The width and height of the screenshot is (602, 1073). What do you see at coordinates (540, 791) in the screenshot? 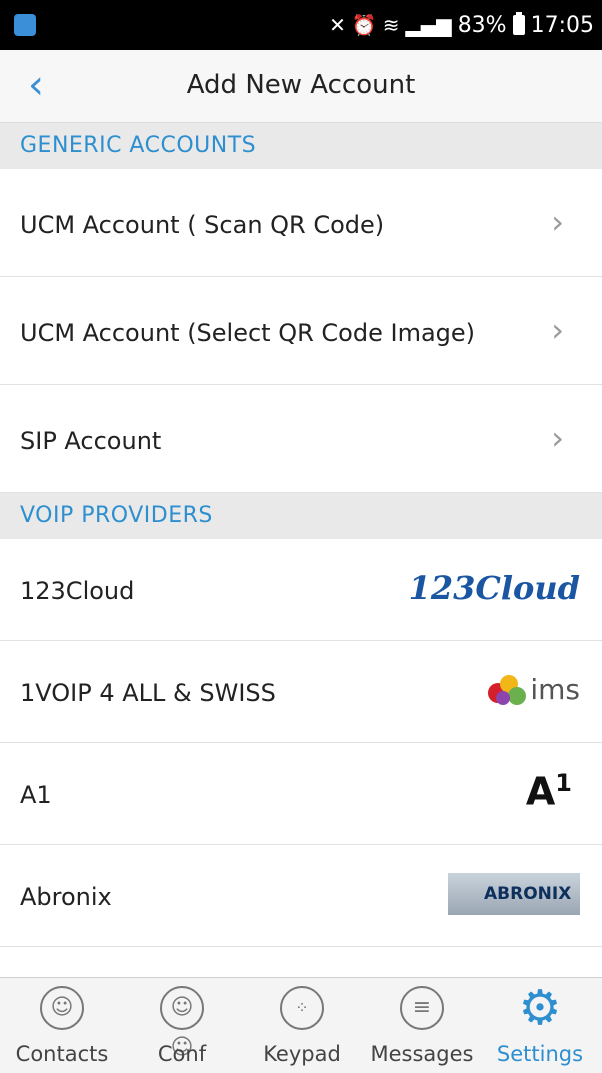
I see `a1-logo-letter: A` at bounding box center [540, 791].